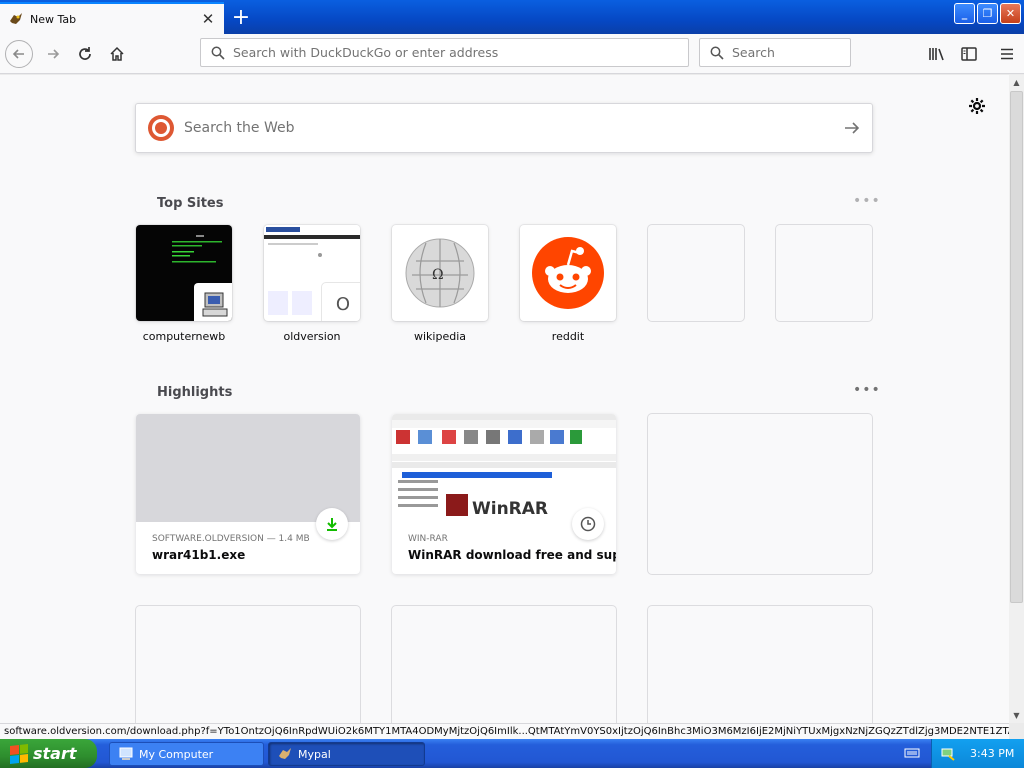 Image resolution: width=1024 pixels, height=768 pixels. What do you see at coordinates (366, 52) in the screenshot?
I see `url-bar-placeholder: Search with DuckDuckGo or enter address` at bounding box center [366, 52].